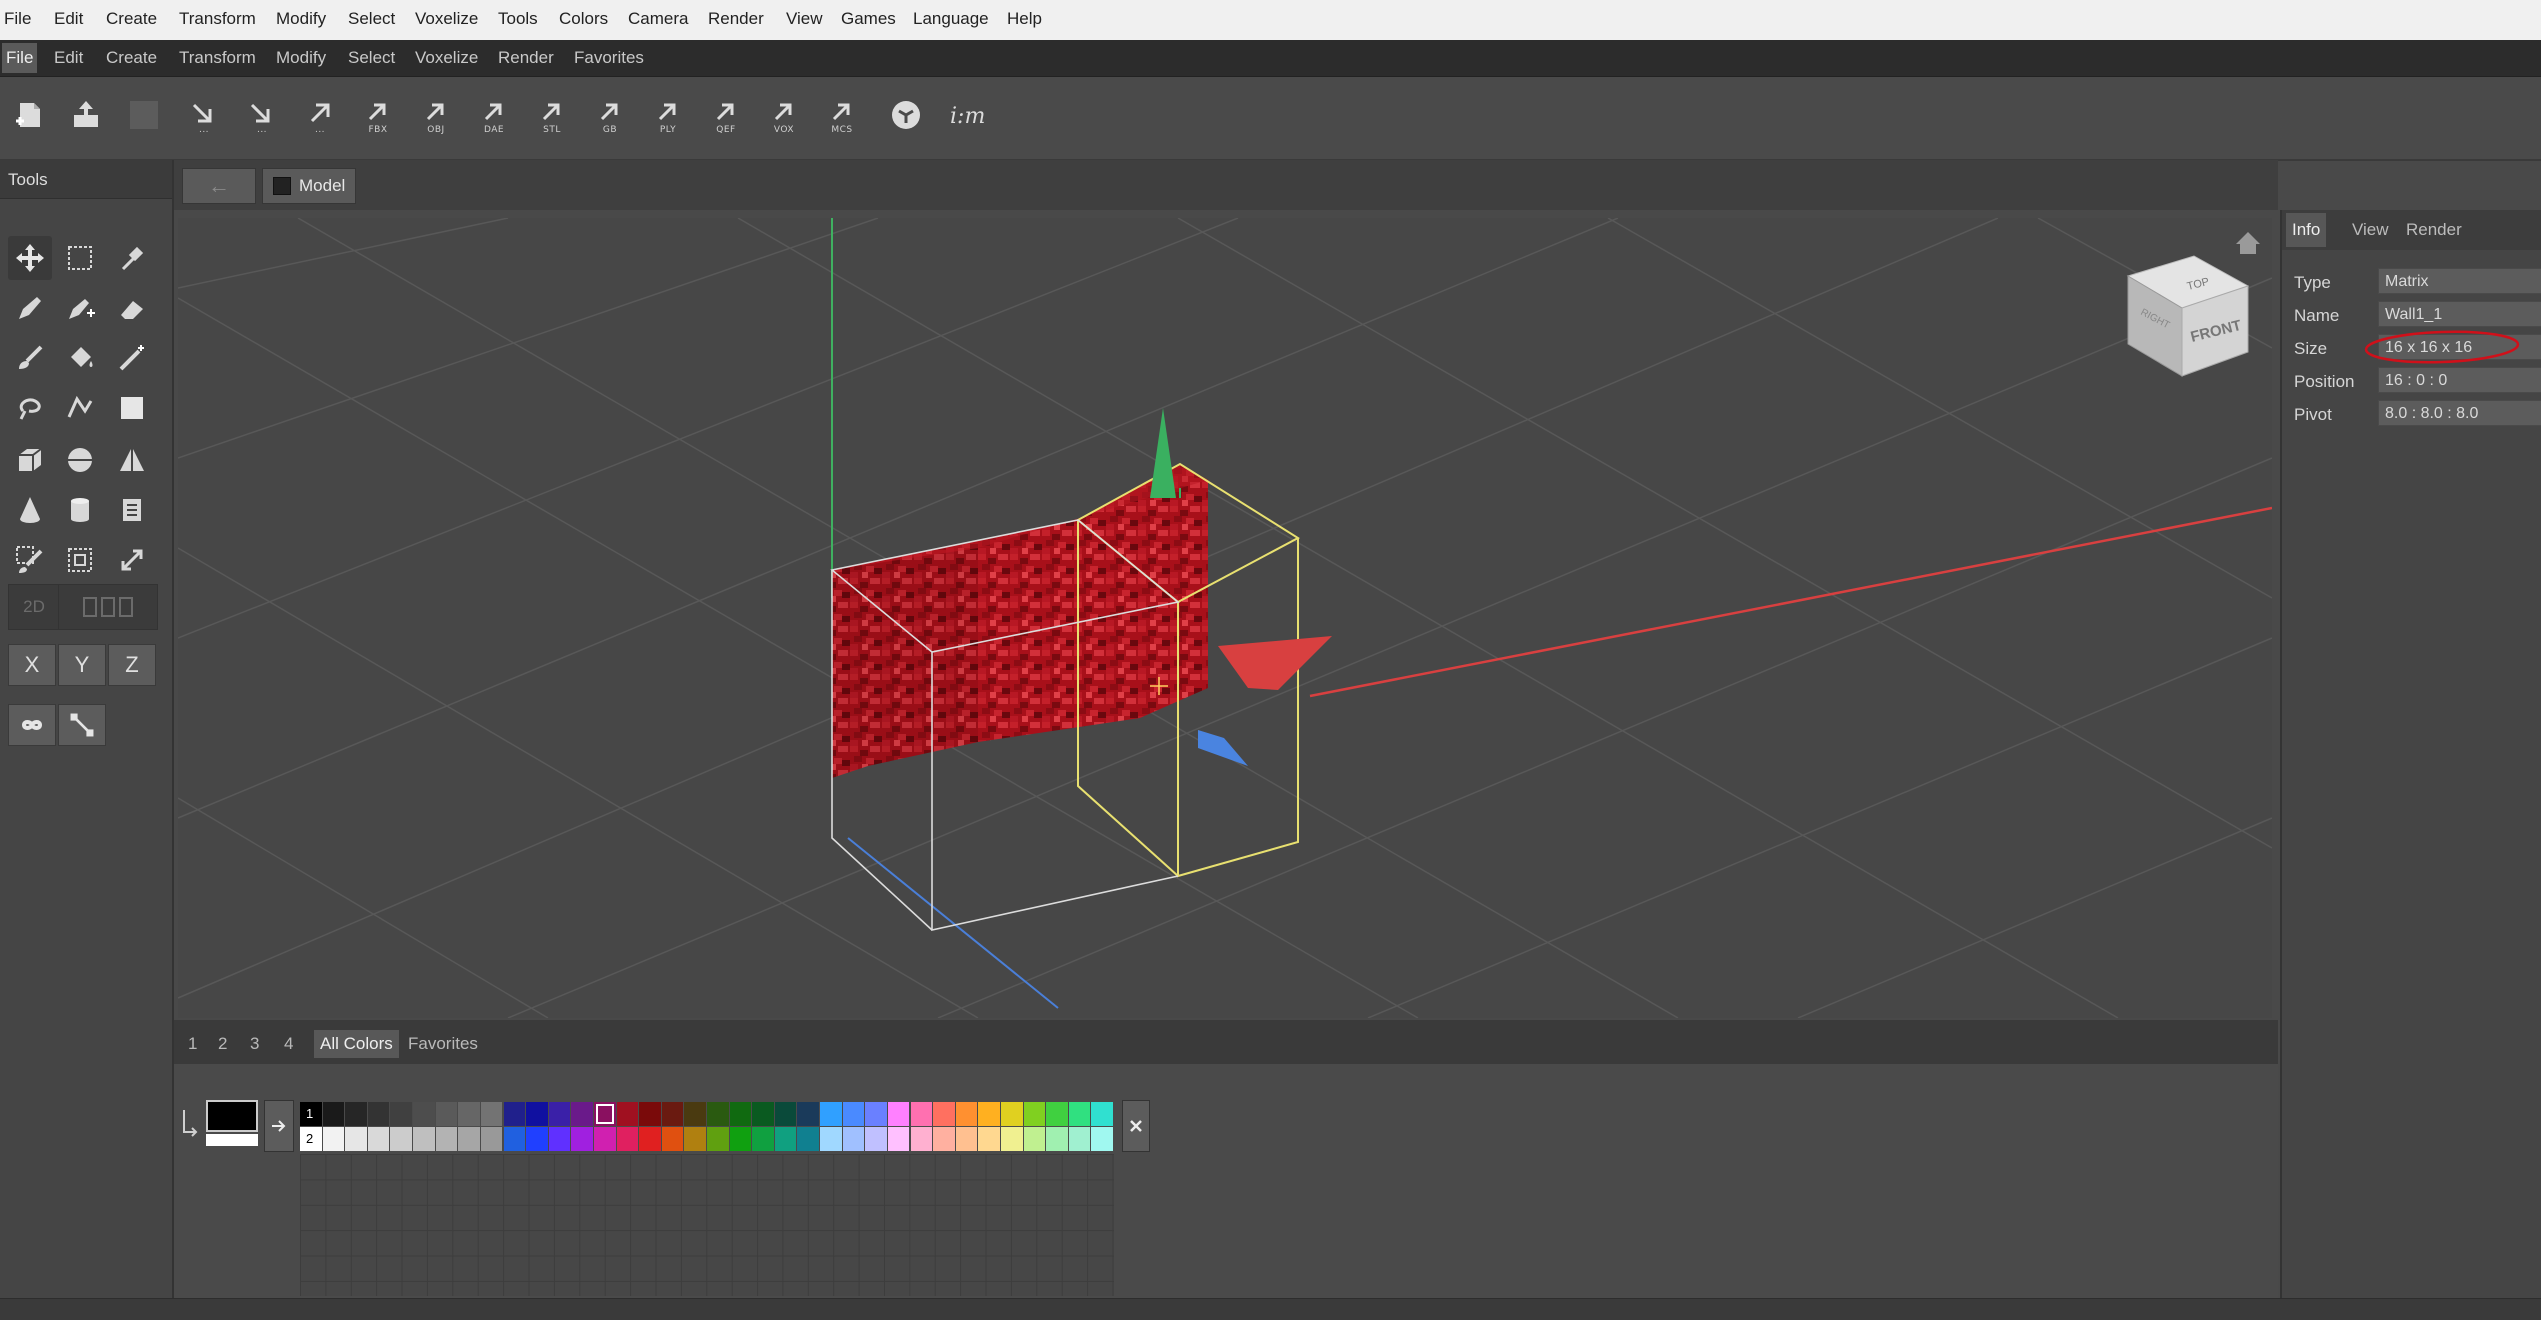 Image resolution: width=2541 pixels, height=1320 pixels. What do you see at coordinates (32, 725) in the screenshot?
I see `infinity-icon` at bounding box center [32, 725].